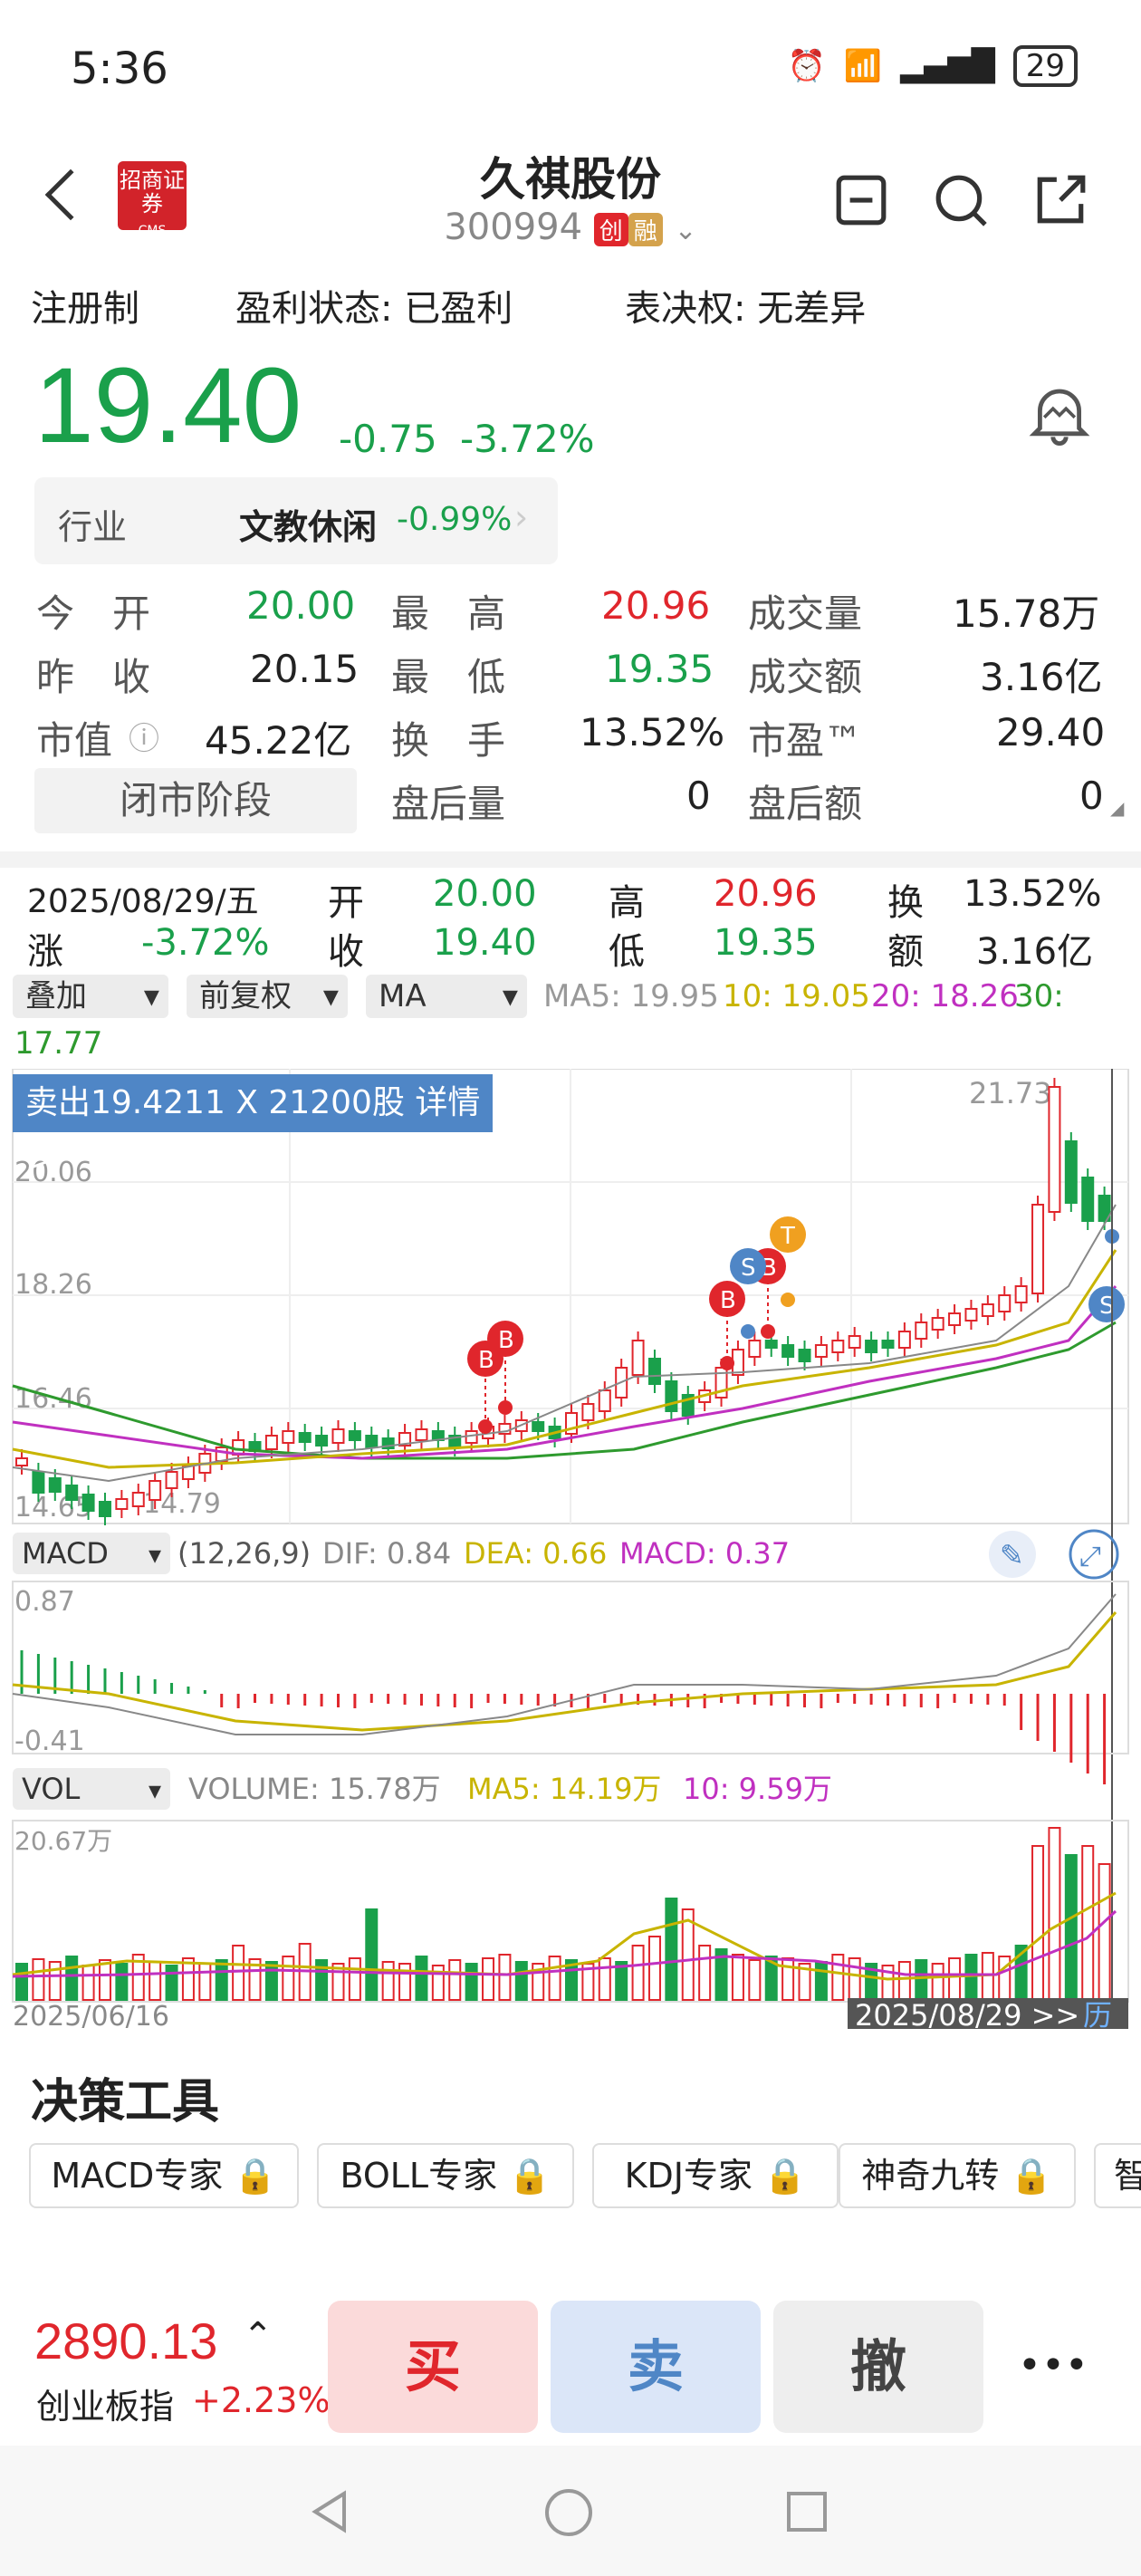 This screenshot has height=2576, width=1141. What do you see at coordinates (564, 1671) in the screenshot?
I see `dea-line` at bounding box center [564, 1671].